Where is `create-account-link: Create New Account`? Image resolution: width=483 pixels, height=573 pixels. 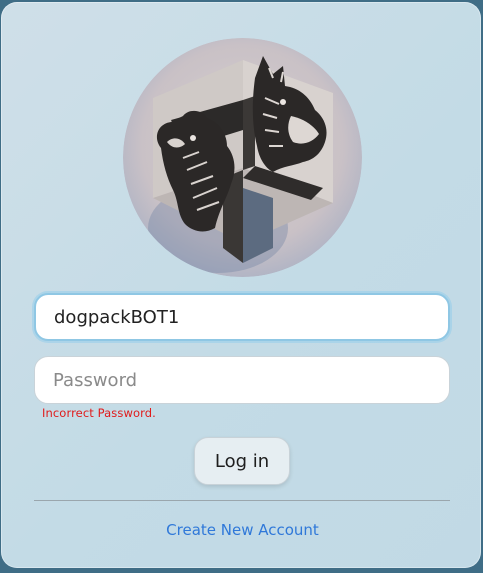 create-account-link: Create New Account is located at coordinates (242, 530).